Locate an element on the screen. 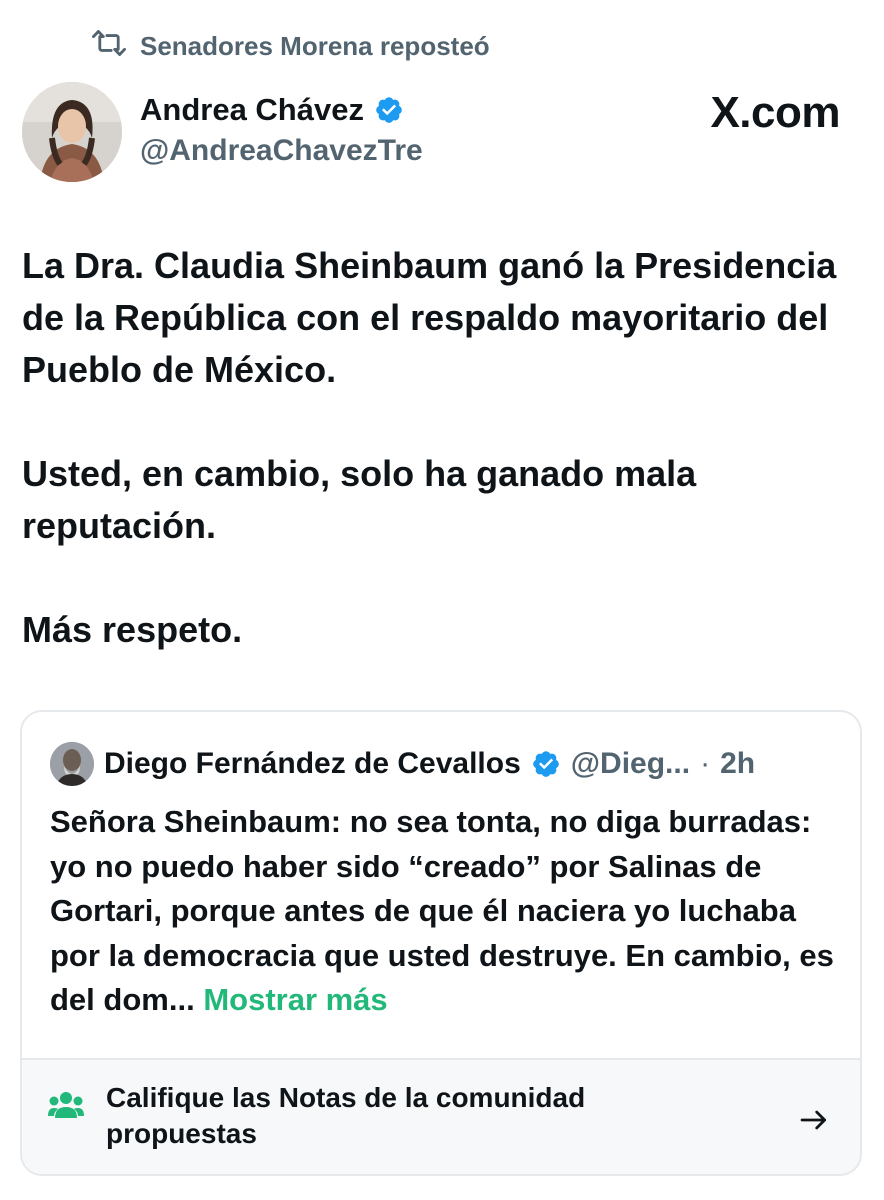  quoted-timestamp: 2h is located at coordinates (737, 764).